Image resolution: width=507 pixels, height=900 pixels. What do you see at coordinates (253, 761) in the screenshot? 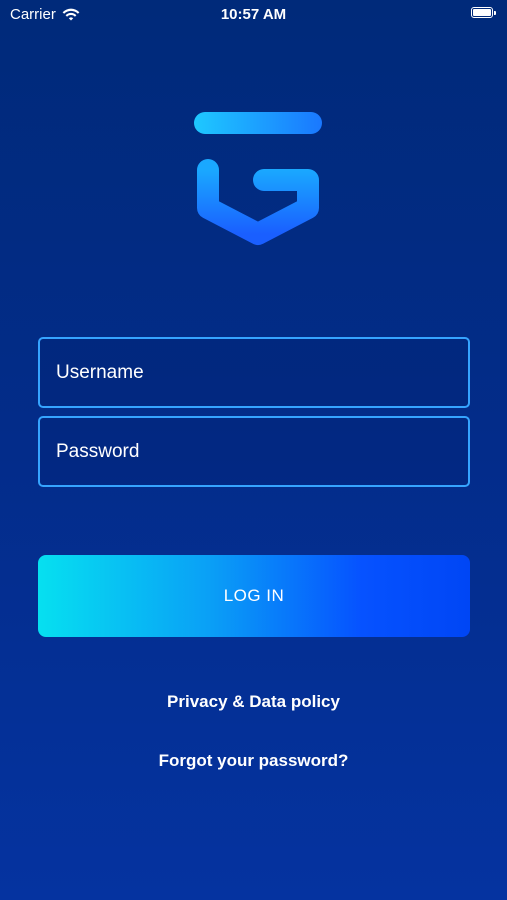
I see `forgot-password-link: Forgot your password?` at bounding box center [253, 761].